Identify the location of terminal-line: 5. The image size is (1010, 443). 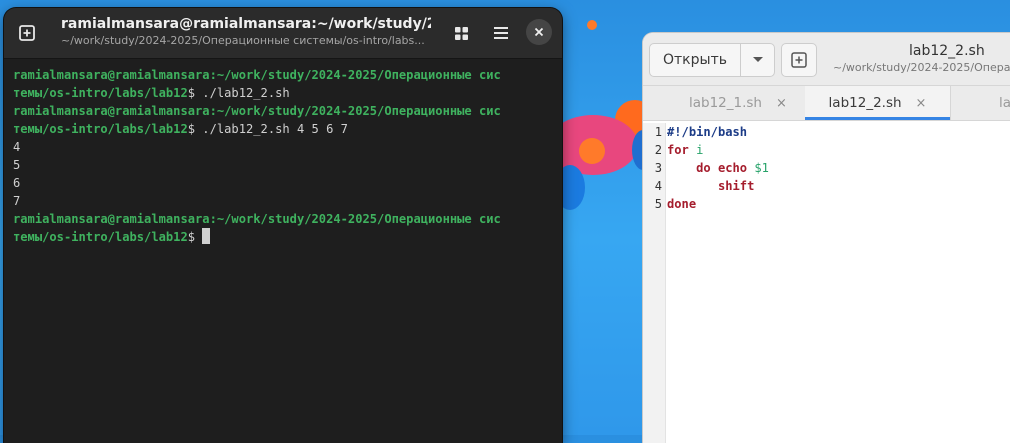
(17, 165).